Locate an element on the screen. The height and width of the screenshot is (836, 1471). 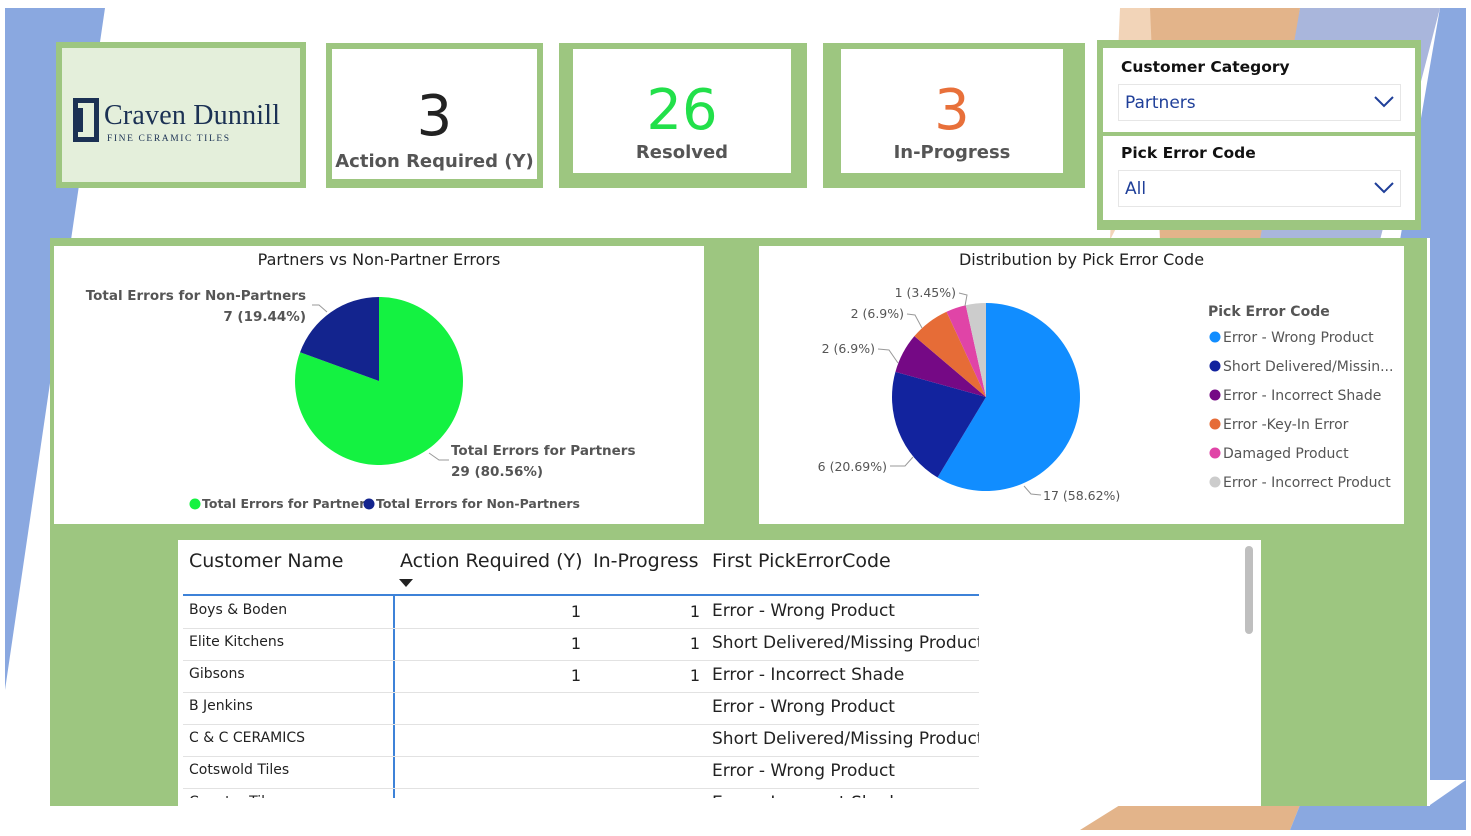
cell-customer-name: C & C CERAMICS is located at coordinates (247, 738).